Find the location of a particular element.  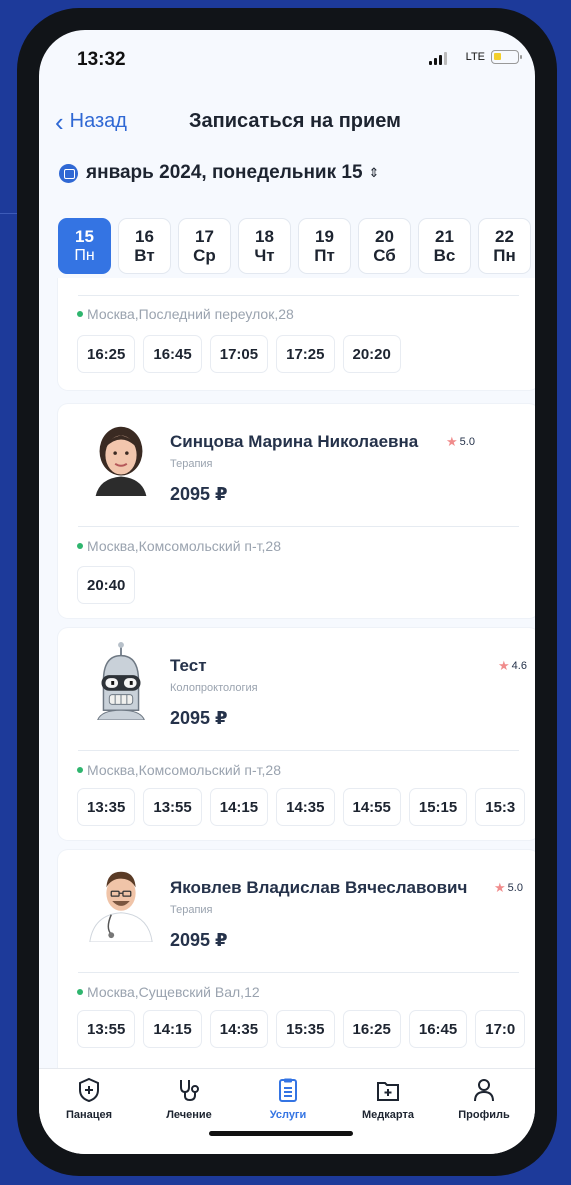

date-selector: январь 2024, понедельник 15 ⇕ is located at coordinates (219, 173).